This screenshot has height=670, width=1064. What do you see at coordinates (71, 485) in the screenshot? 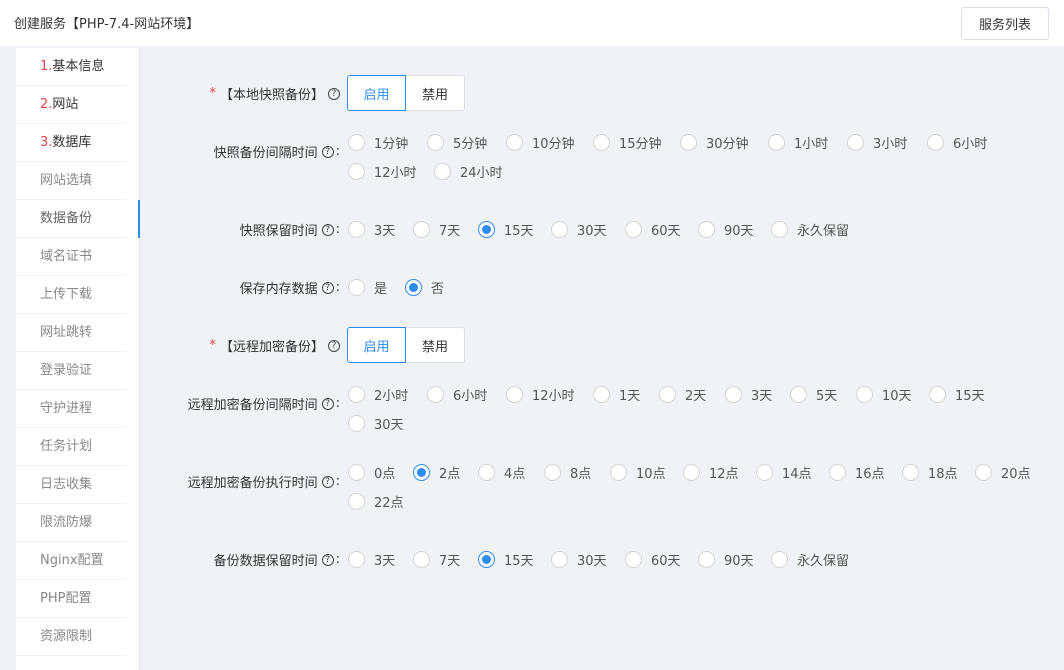
I see `sidebar-item-11: 日志收集` at bounding box center [71, 485].